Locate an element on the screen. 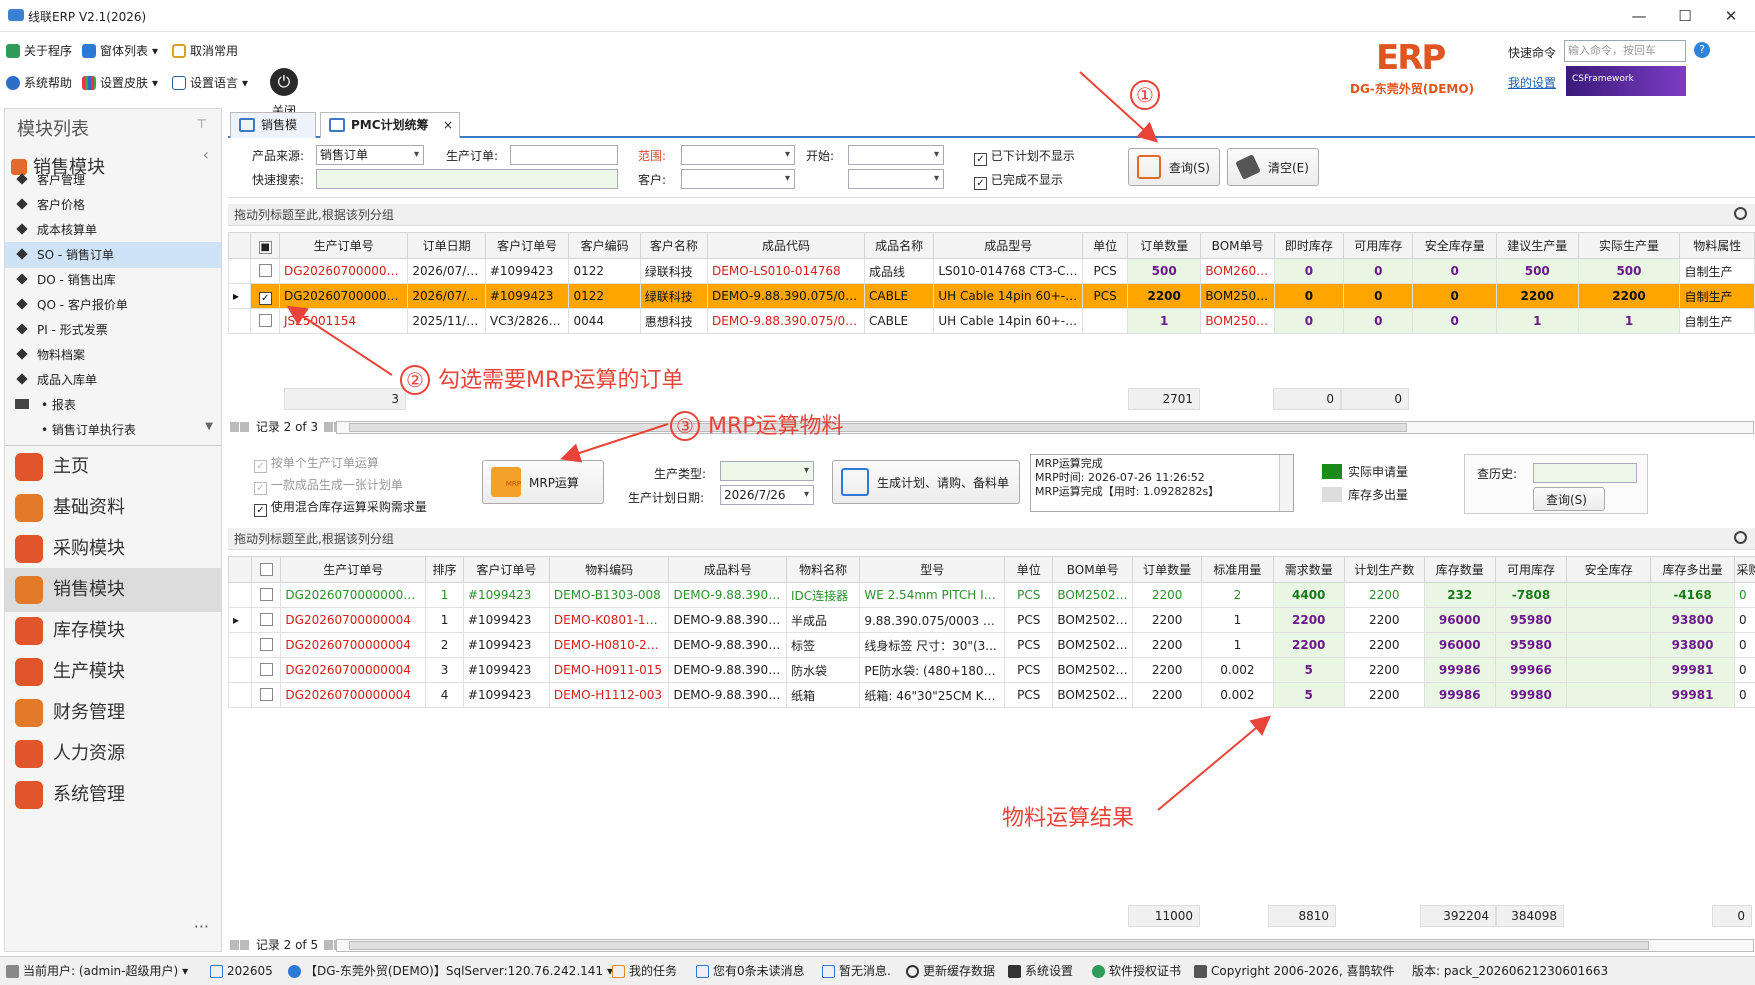 Image resolution: width=1755 pixels, height=985 pixels. status-db: 【DG-东莞外贸(DEMO)】SqlServer:120.76.242.141 ▾ is located at coordinates (450, 971).